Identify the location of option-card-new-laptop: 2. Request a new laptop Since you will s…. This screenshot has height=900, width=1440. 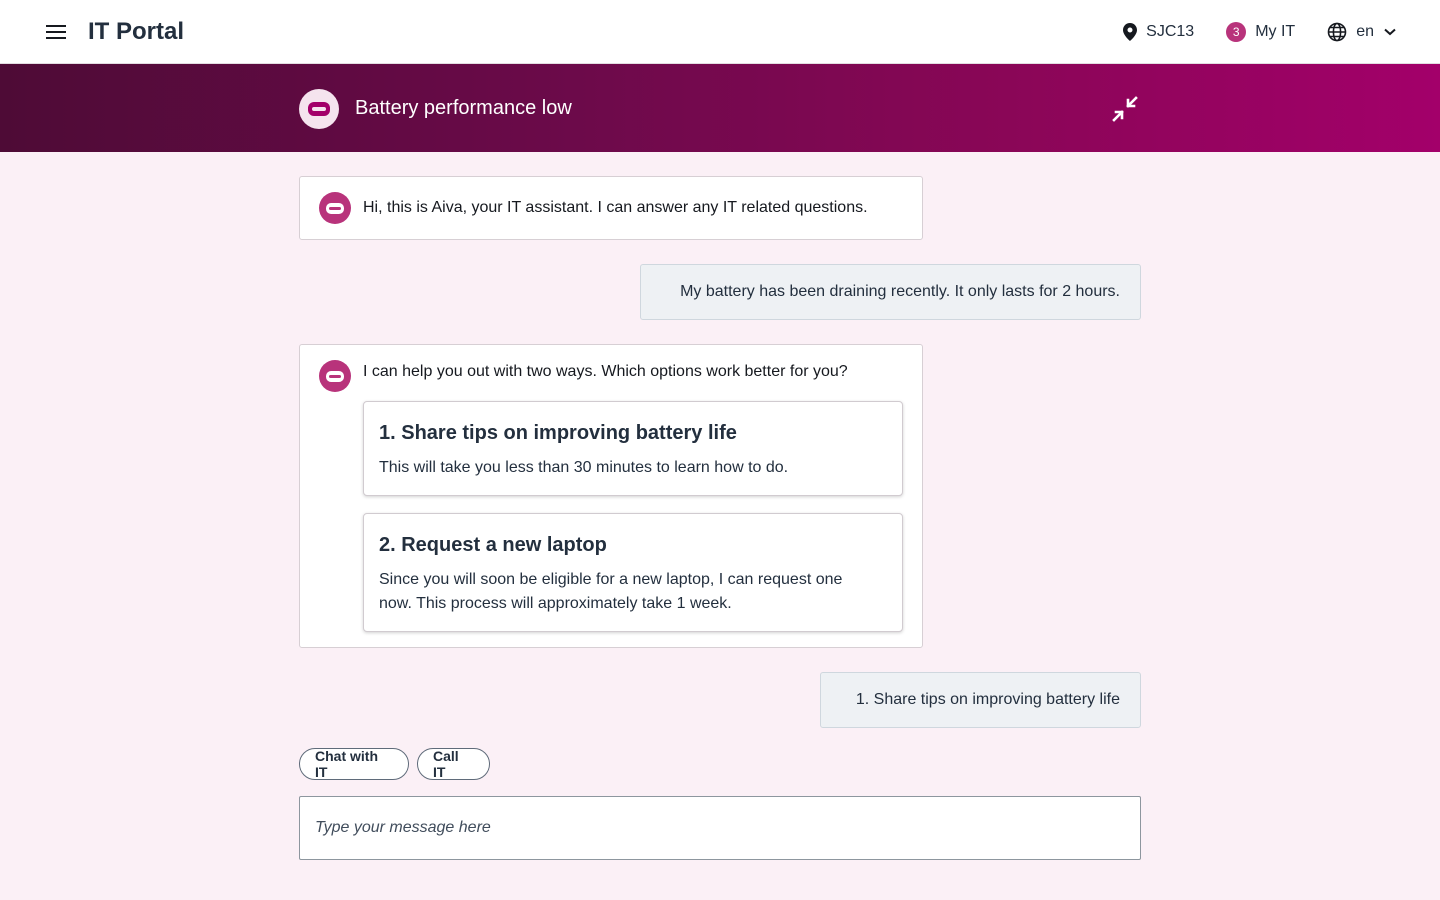
(633, 572).